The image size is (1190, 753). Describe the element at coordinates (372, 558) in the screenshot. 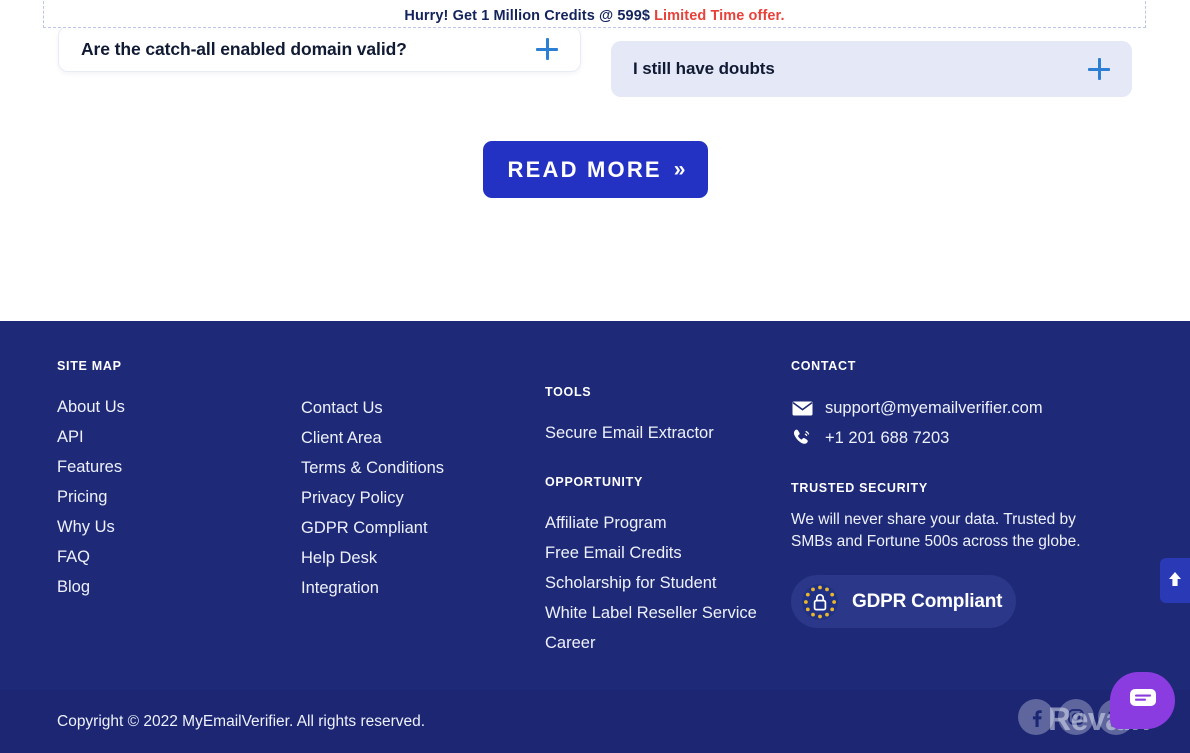

I see `footer-link-help-desk: Help Desk` at that location.